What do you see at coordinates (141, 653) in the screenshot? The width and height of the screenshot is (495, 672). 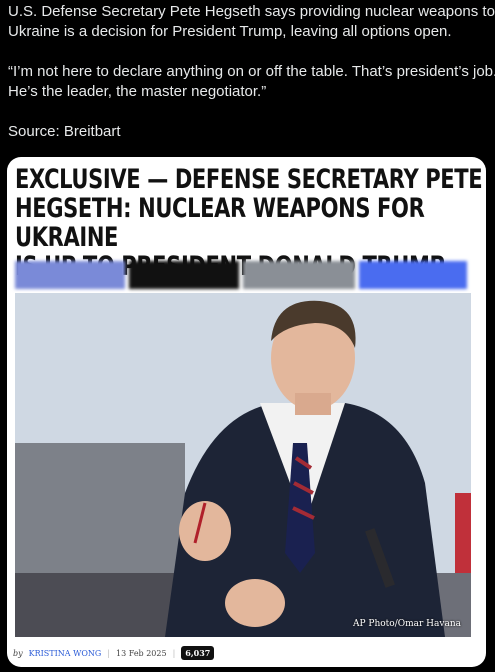 I see `publish-date: 13 Feb 2025` at bounding box center [141, 653].